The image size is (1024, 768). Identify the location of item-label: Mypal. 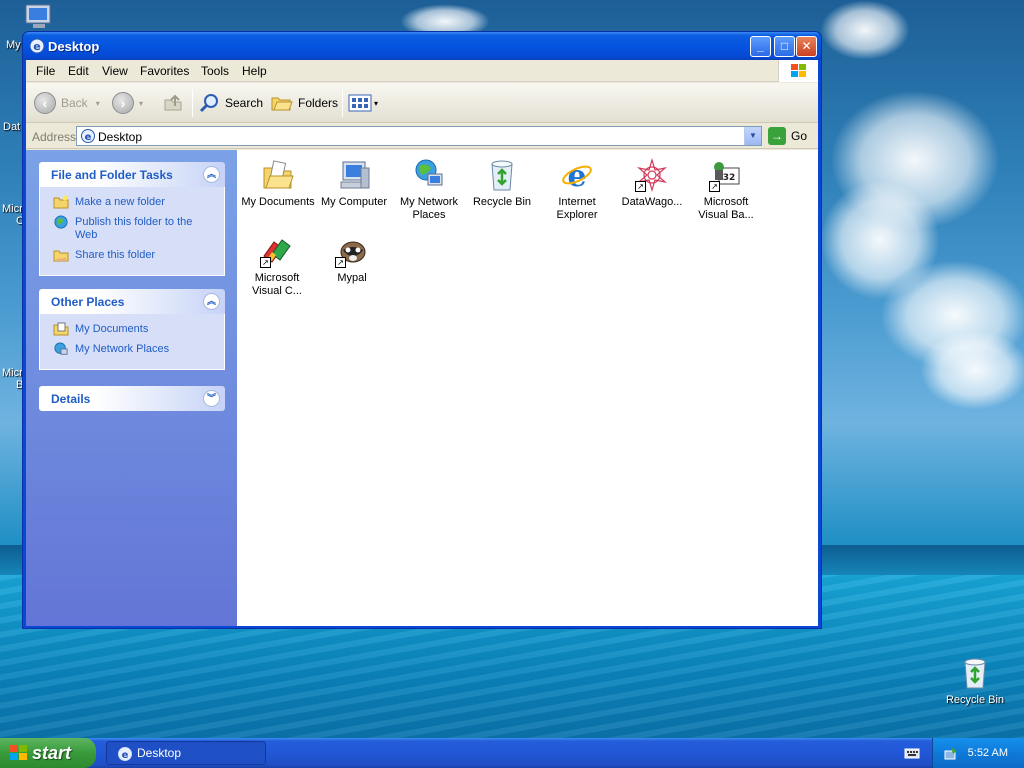
(352, 278).